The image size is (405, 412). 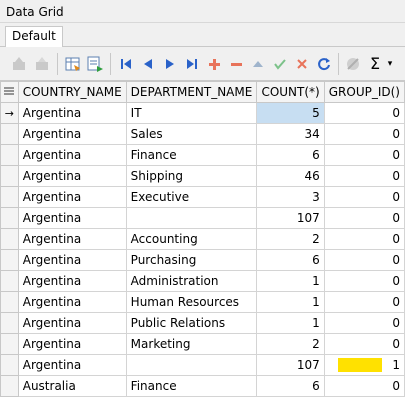 What do you see at coordinates (364, 92) in the screenshot?
I see `column-header-group-id: GROUP_ID()` at bounding box center [364, 92].